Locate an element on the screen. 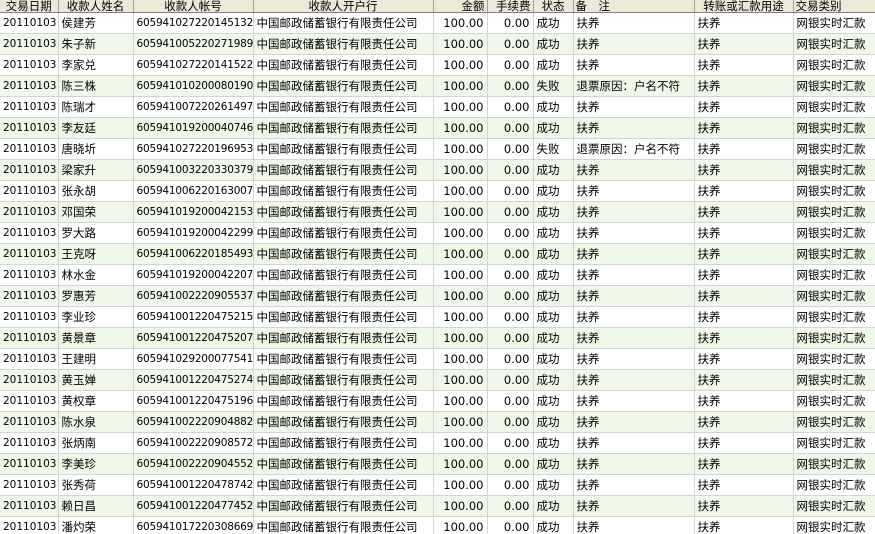  column-header-status: 状态 is located at coordinates (553, 6).